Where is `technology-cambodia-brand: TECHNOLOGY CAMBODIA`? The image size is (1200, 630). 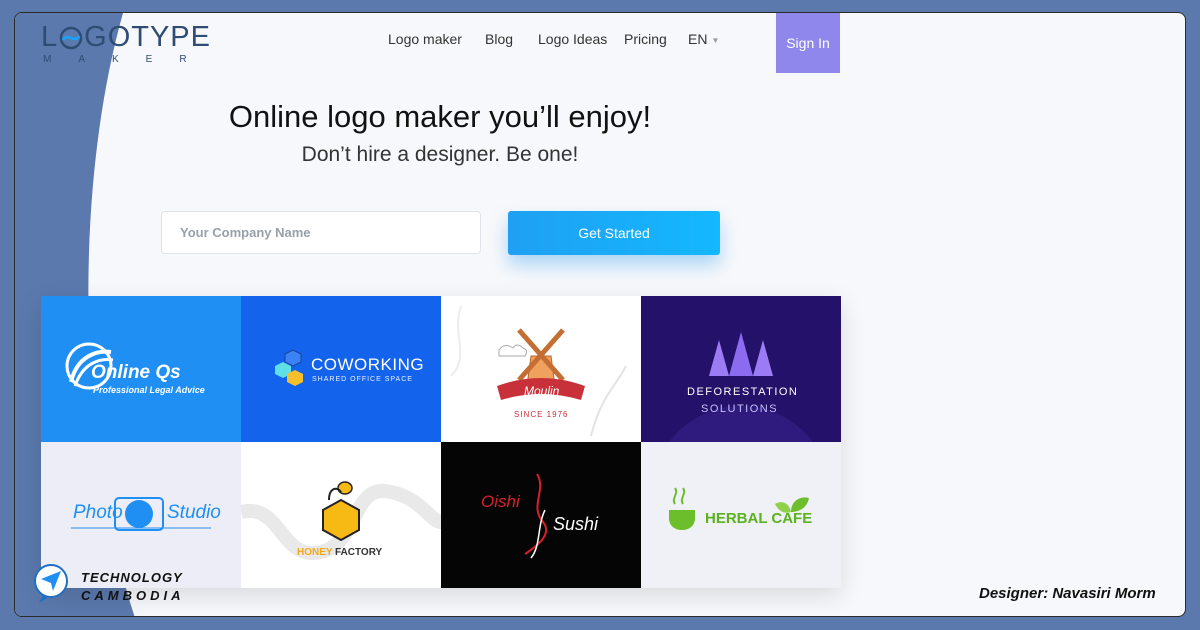
technology-cambodia-brand: TECHNOLOGY CAMBODIA is located at coordinates (107, 585).